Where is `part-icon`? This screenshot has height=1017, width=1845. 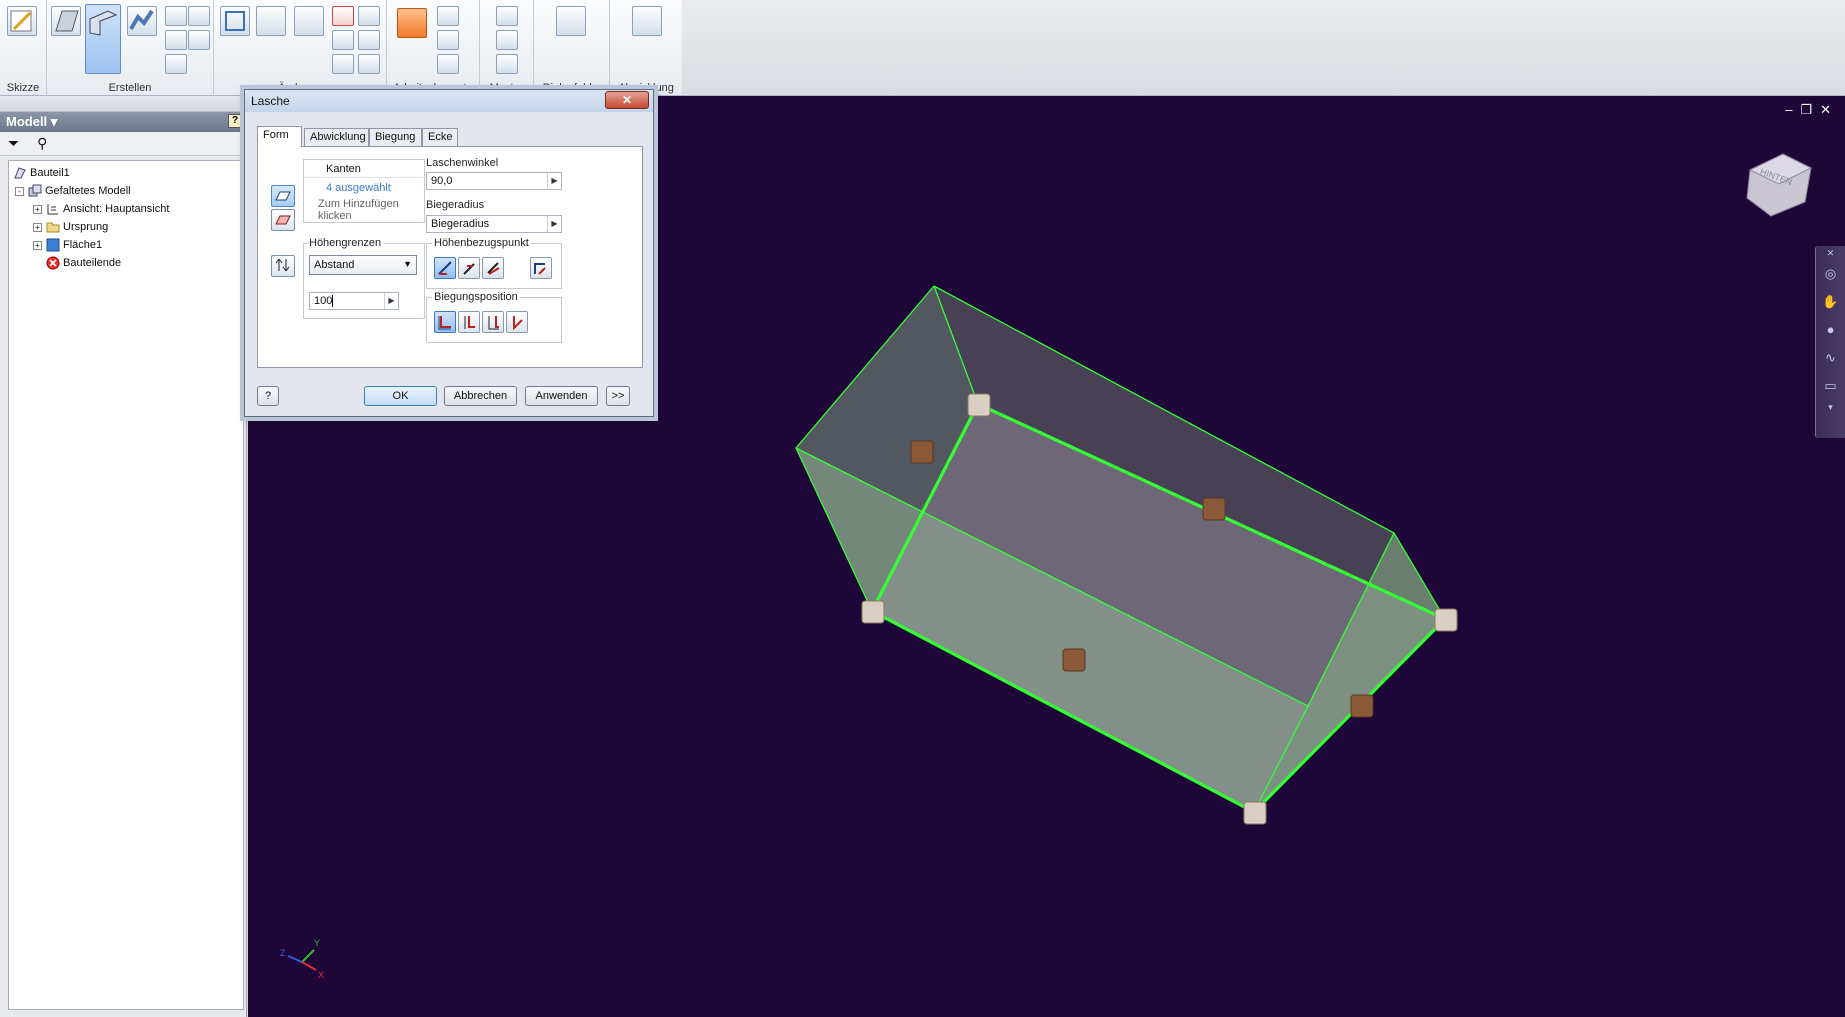
part-icon is located at coordinates (20, 173).